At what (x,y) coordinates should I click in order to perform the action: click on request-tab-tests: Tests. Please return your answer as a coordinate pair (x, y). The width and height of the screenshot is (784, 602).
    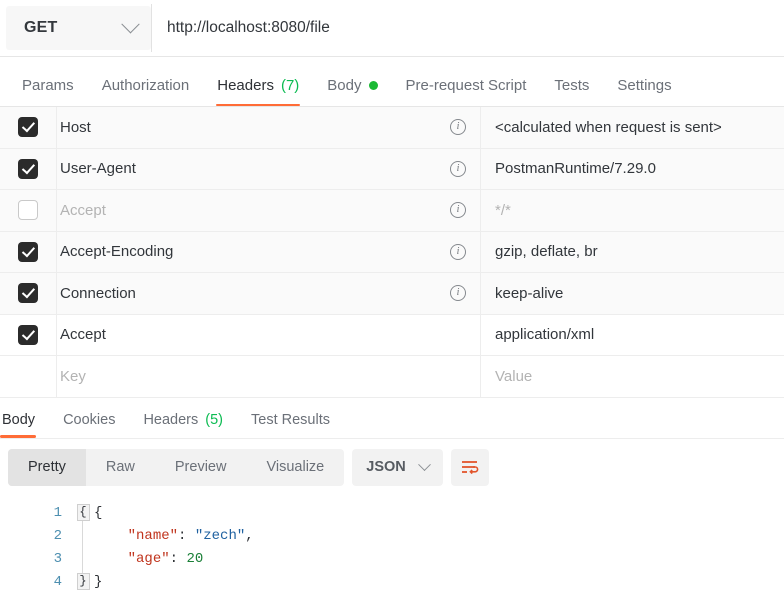
    Looking at the image, I should click on (571, 91).